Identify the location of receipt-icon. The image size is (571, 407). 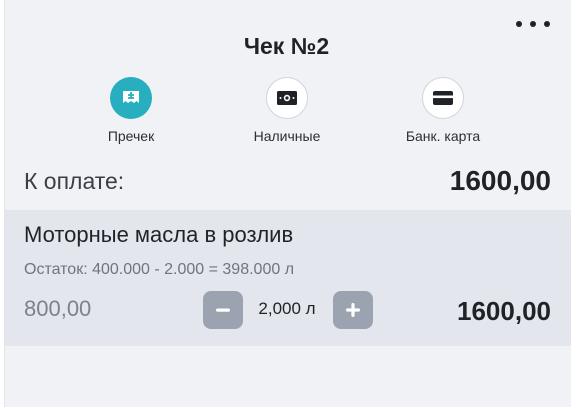
(131, 98).